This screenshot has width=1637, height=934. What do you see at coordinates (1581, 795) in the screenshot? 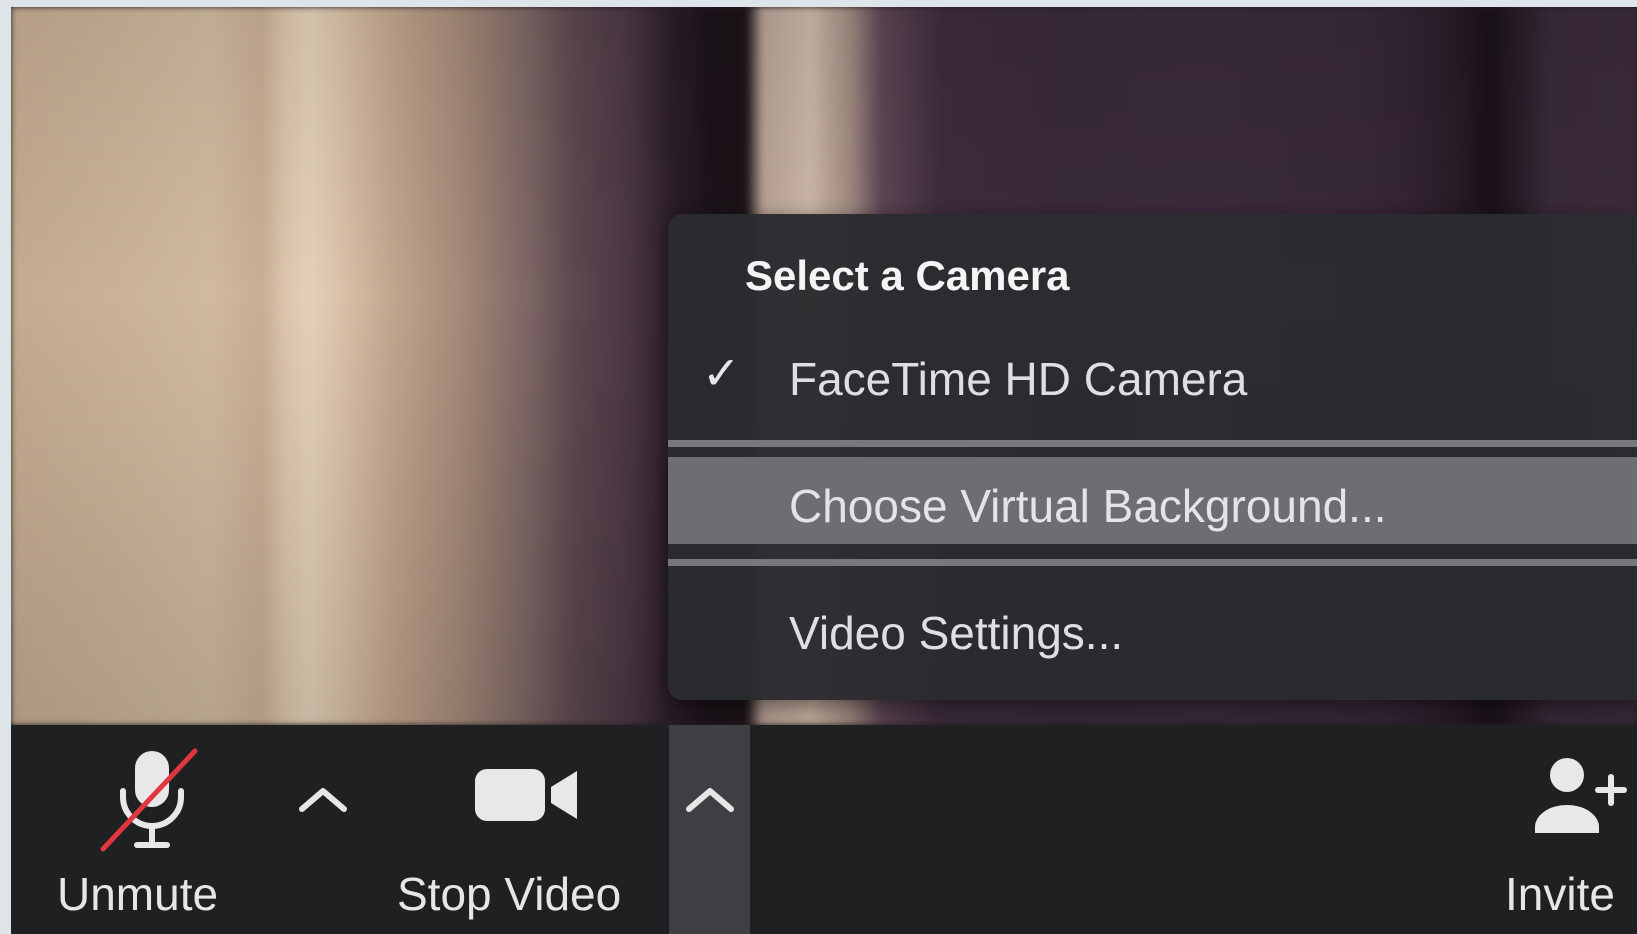
I see `add-person-icon` at bounding box center [1581, 795].